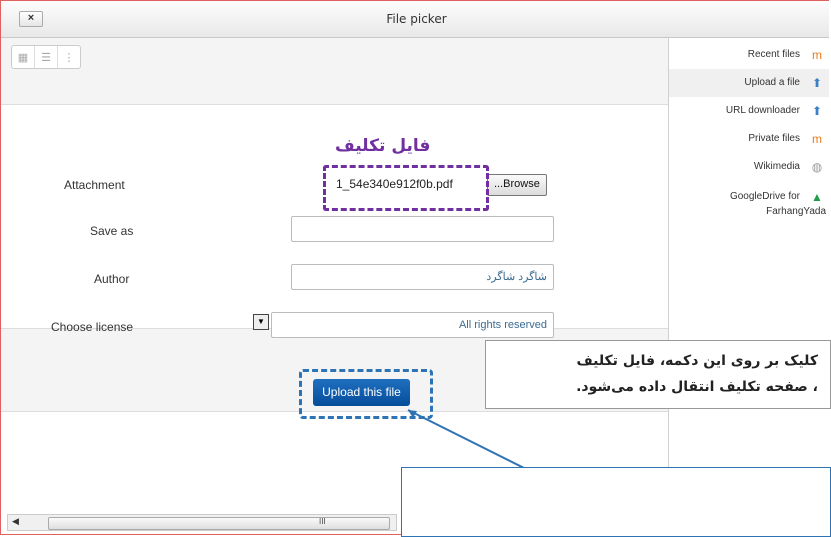 The height and width of the screenshot is (537, 831). I want to click on arrow-connector, so click(484, 448).